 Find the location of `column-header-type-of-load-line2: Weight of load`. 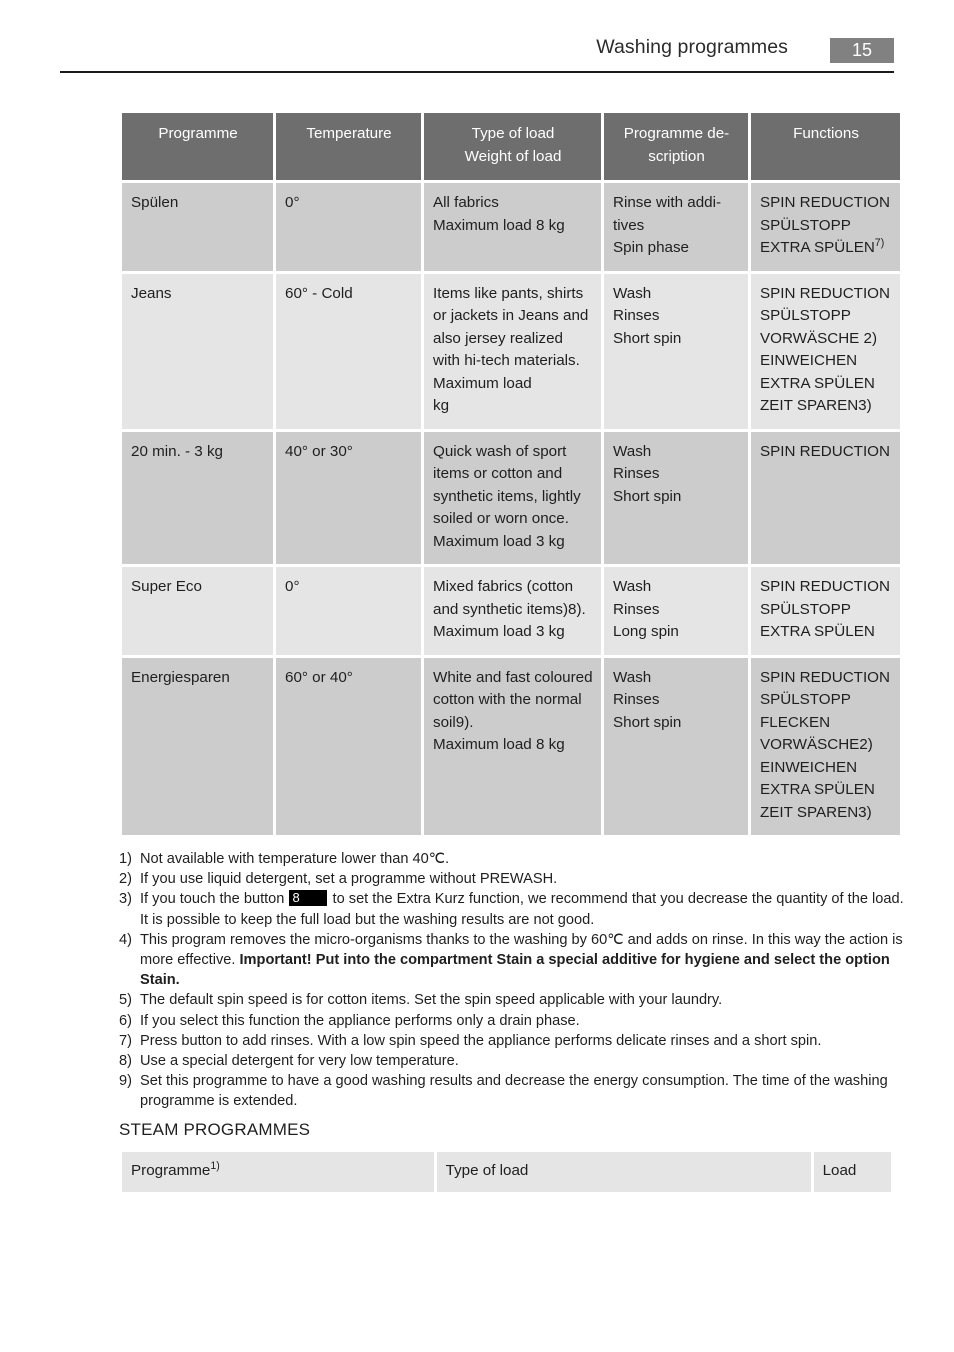

column-header-type-of-load-line2: Weight of load is located at coordinates (513, 156).